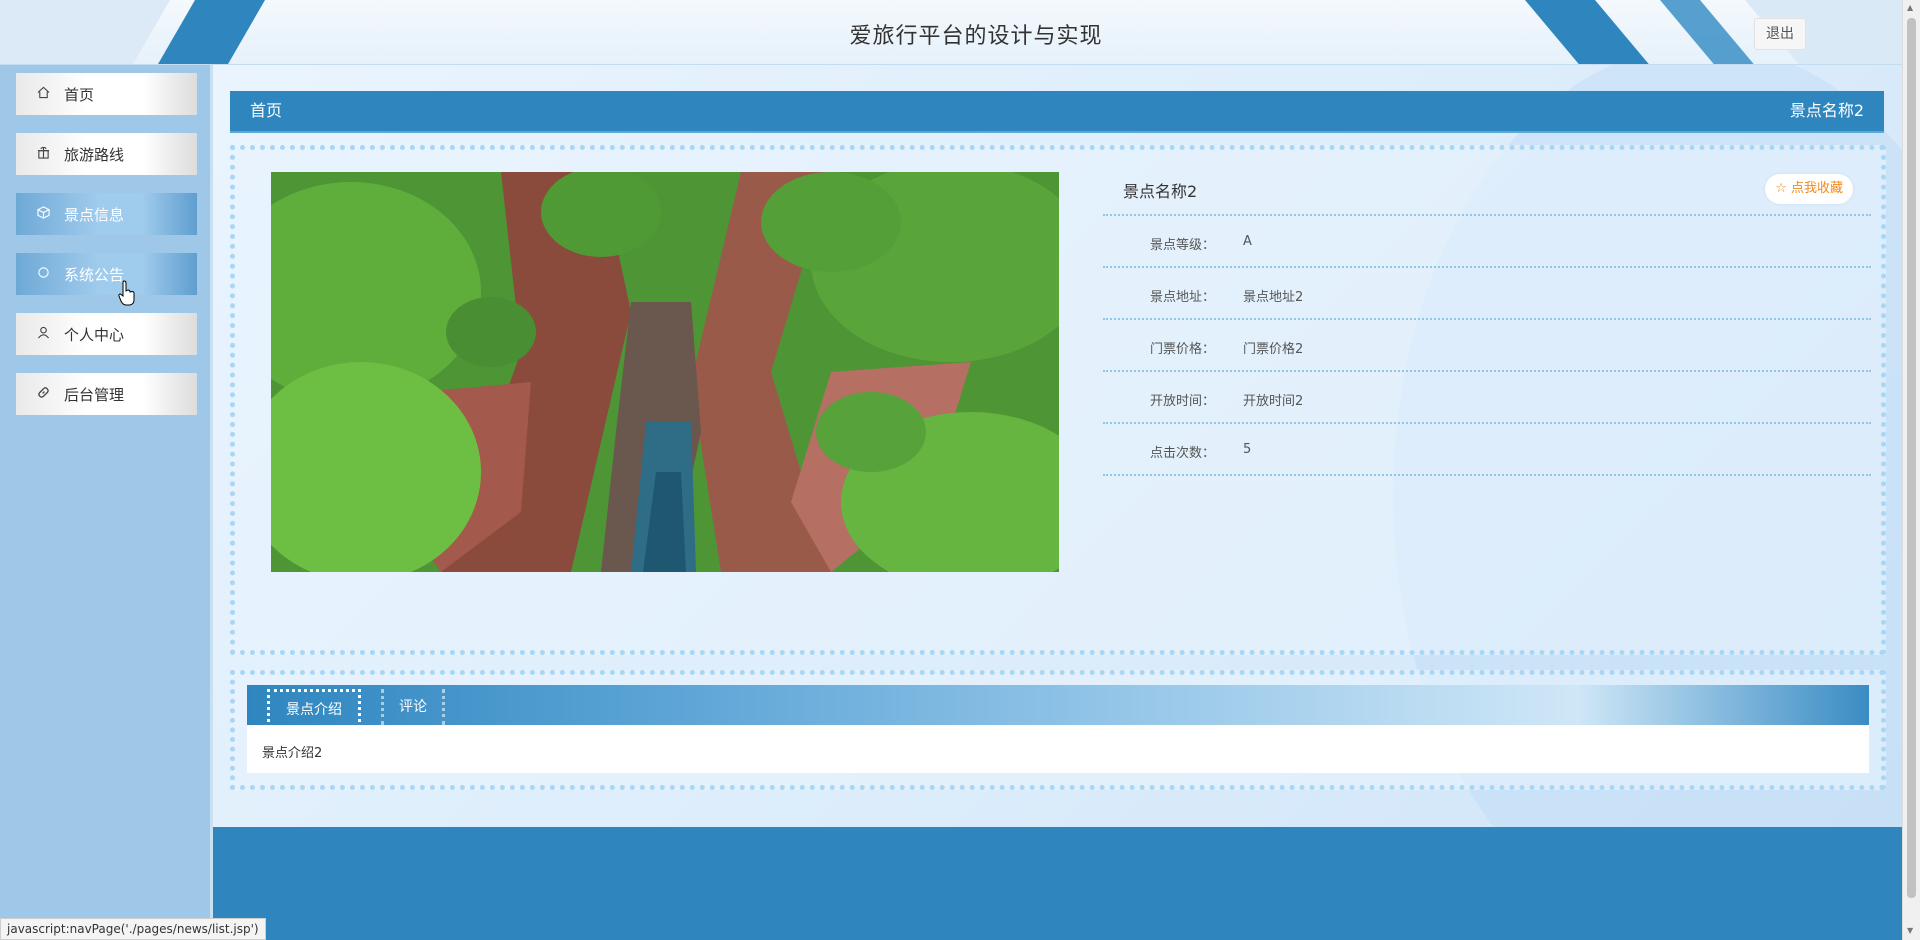  I want to click on tab-comments: 评论, so click(413, 707).